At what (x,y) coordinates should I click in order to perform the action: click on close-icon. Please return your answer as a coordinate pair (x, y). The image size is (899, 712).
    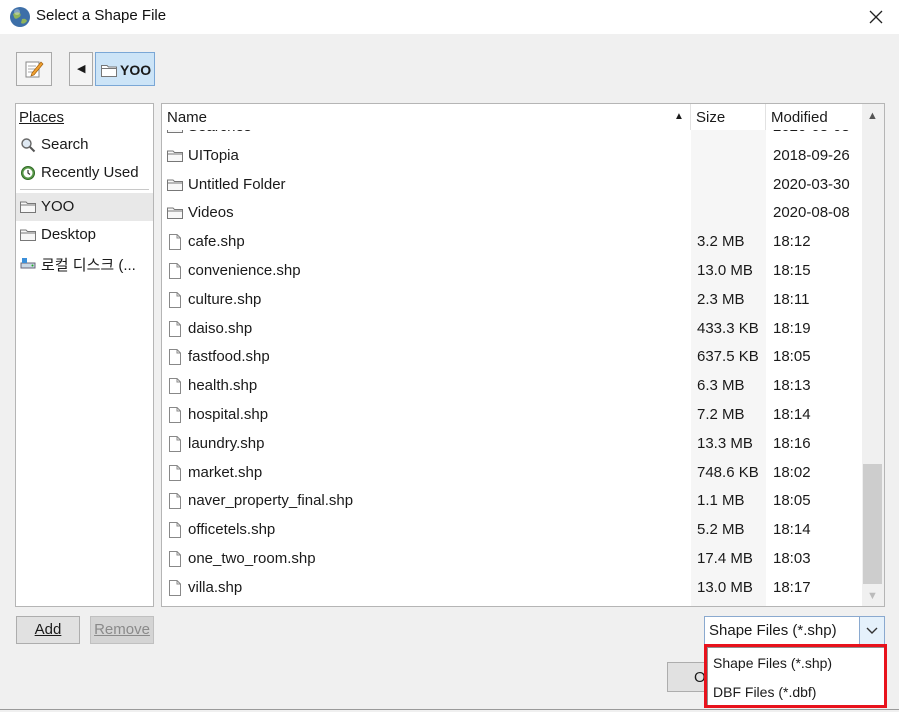
    Looking at the image, I should click on (876, 17).